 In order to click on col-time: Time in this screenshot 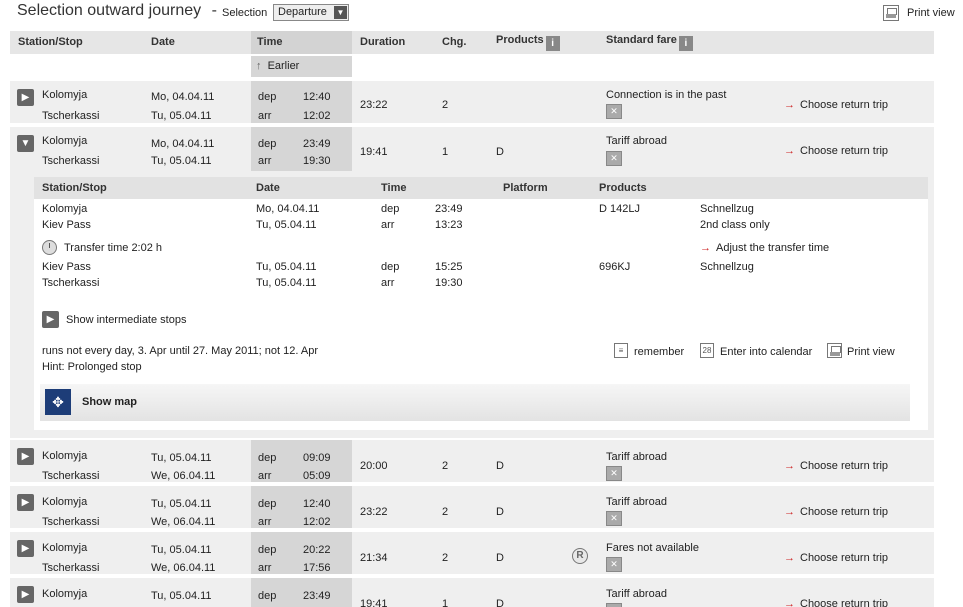, I will do `click(301, 42)`.